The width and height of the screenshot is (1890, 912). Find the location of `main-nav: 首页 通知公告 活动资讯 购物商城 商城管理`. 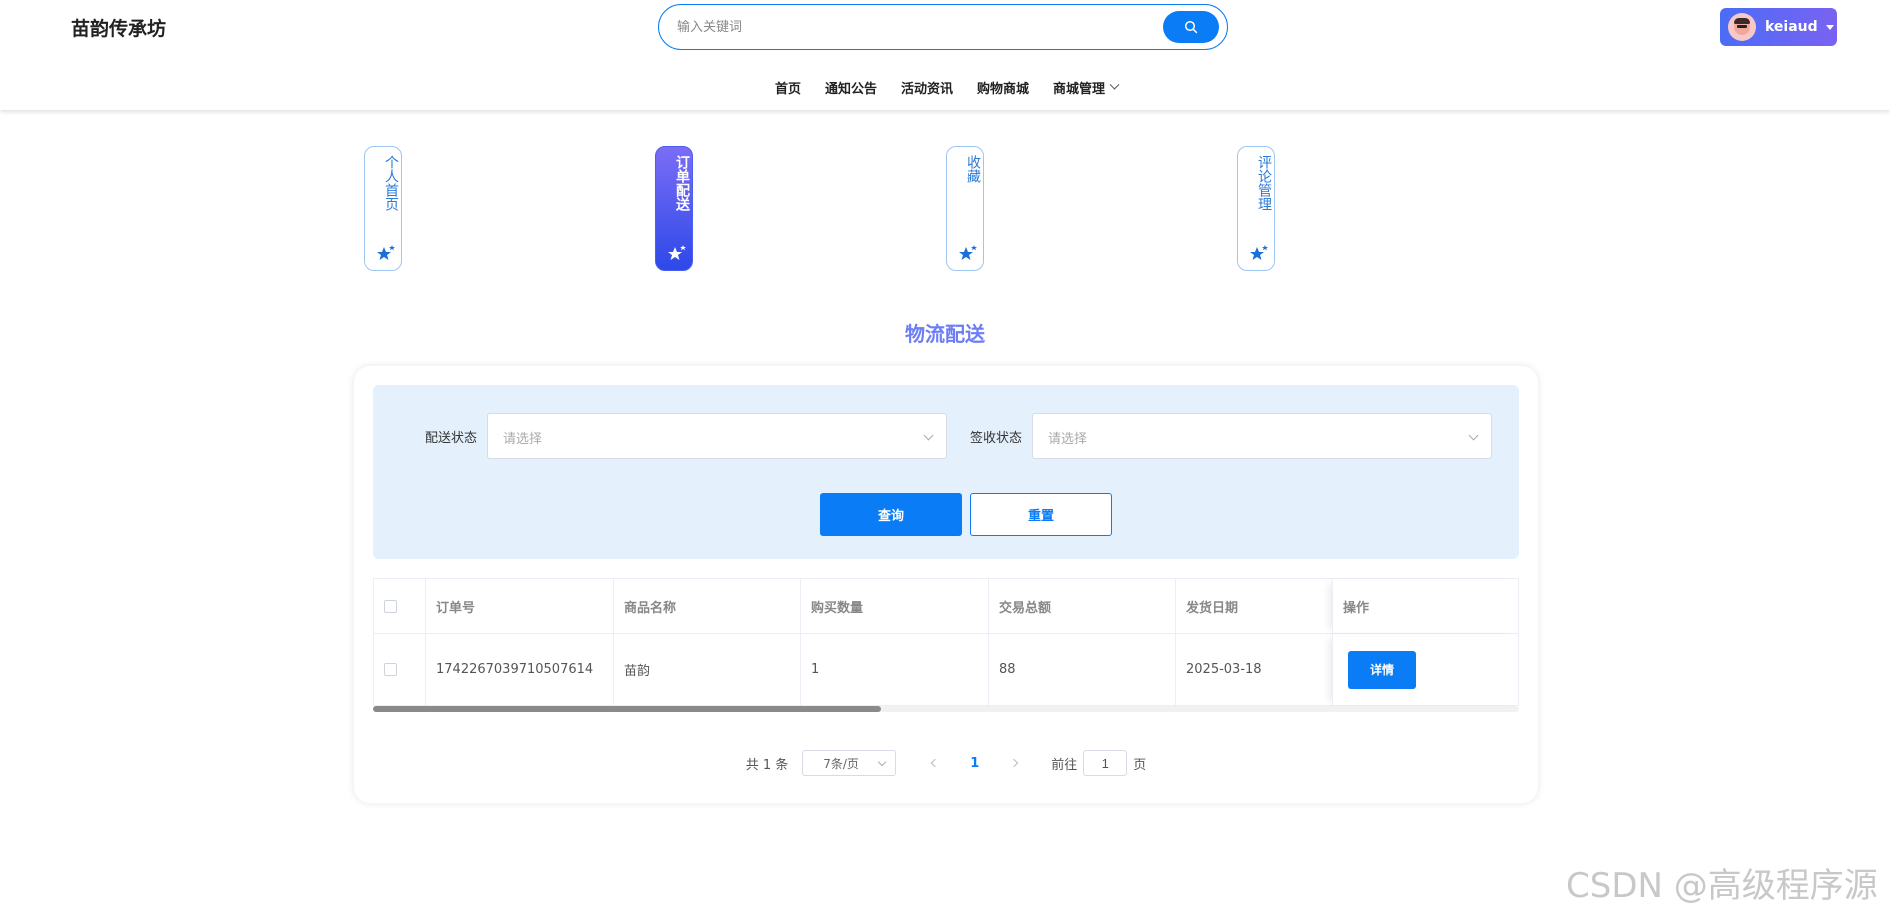

main-nav: 首页 通知公告 活动资讯 购物商城 商城管理 is located at coordinates (945, 87).